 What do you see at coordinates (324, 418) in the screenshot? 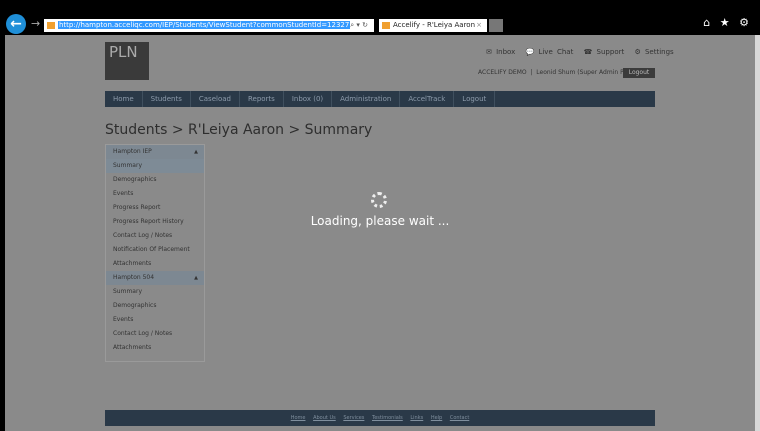
I see `footer-about: About Us` at bounding box center [324, 418].